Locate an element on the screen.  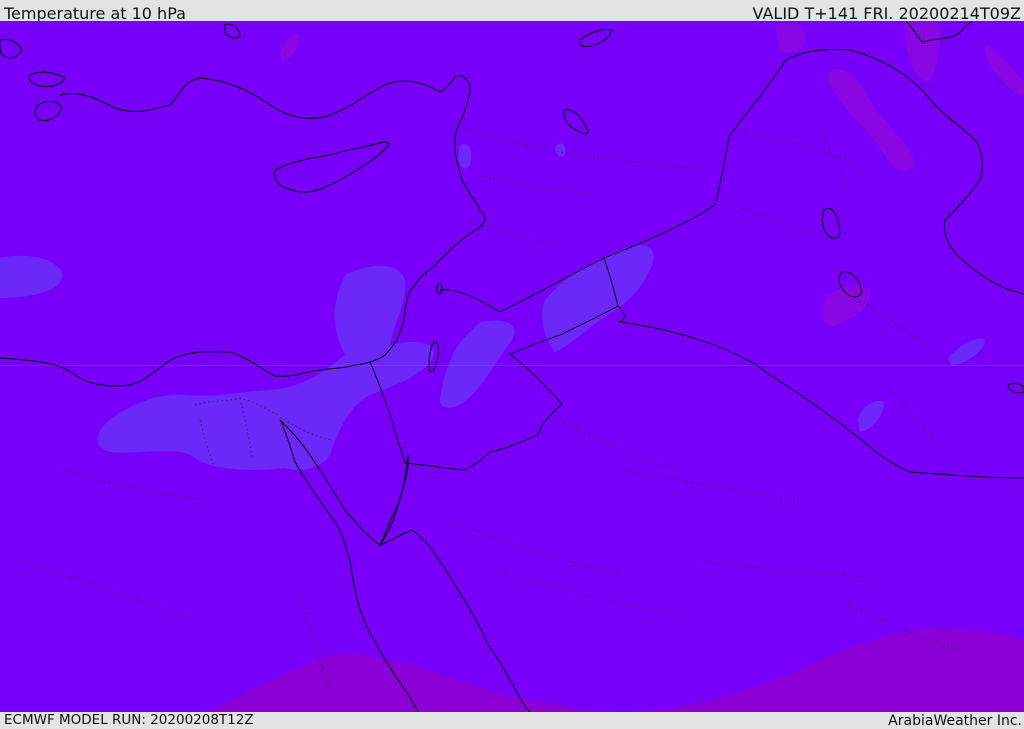
valid-time-label: VALID T+141 FRI. 20200214T09Z is located at coordinates (886, 13).